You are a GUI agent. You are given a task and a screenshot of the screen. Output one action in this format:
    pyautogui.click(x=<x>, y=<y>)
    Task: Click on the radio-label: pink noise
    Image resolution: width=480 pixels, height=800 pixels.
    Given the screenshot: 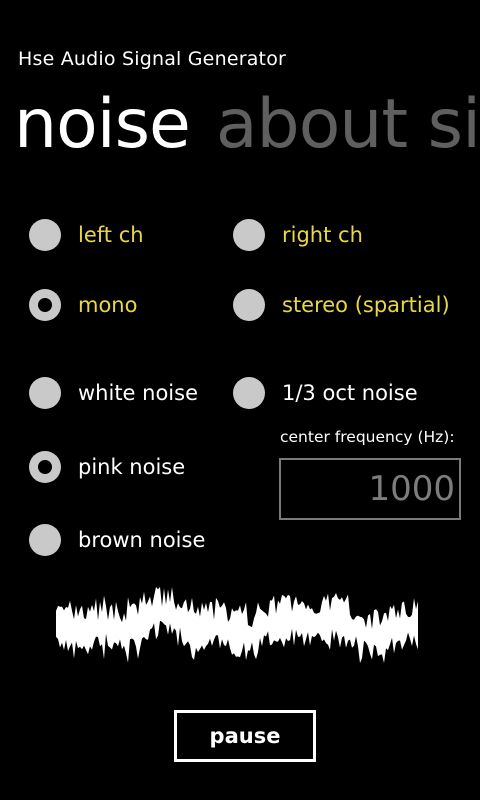 What is the action you would take?
    pyautogui.click(x=132, y=467)
    